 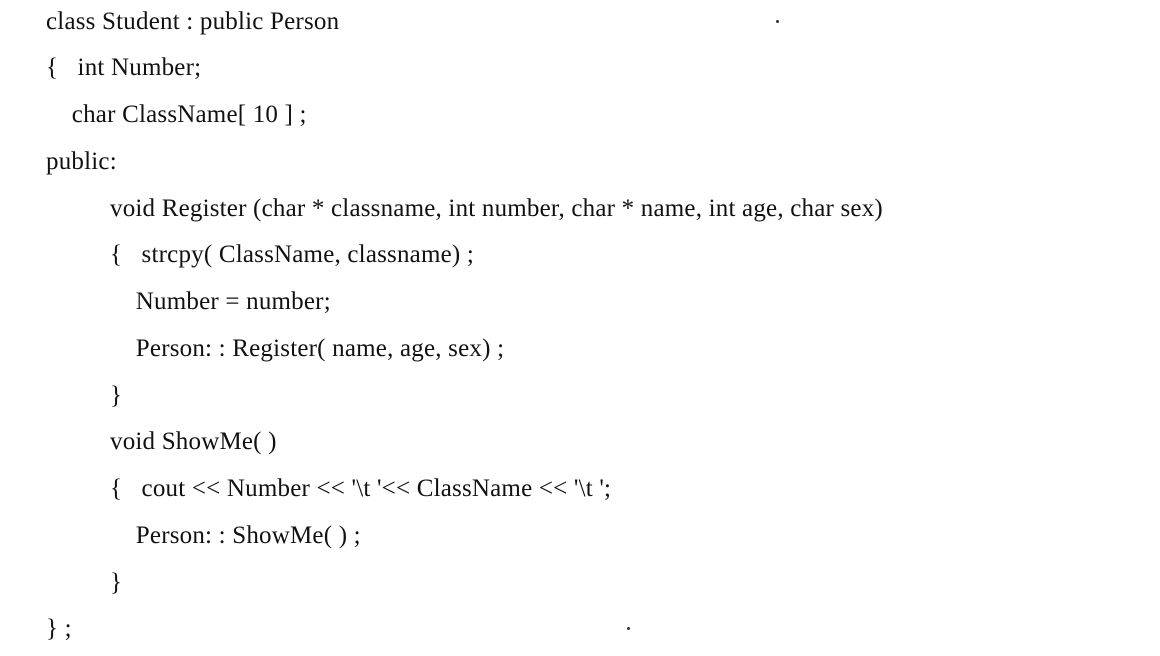 I want to click on code-line-10: void ShowMe( ), so click(x=193, y=441).